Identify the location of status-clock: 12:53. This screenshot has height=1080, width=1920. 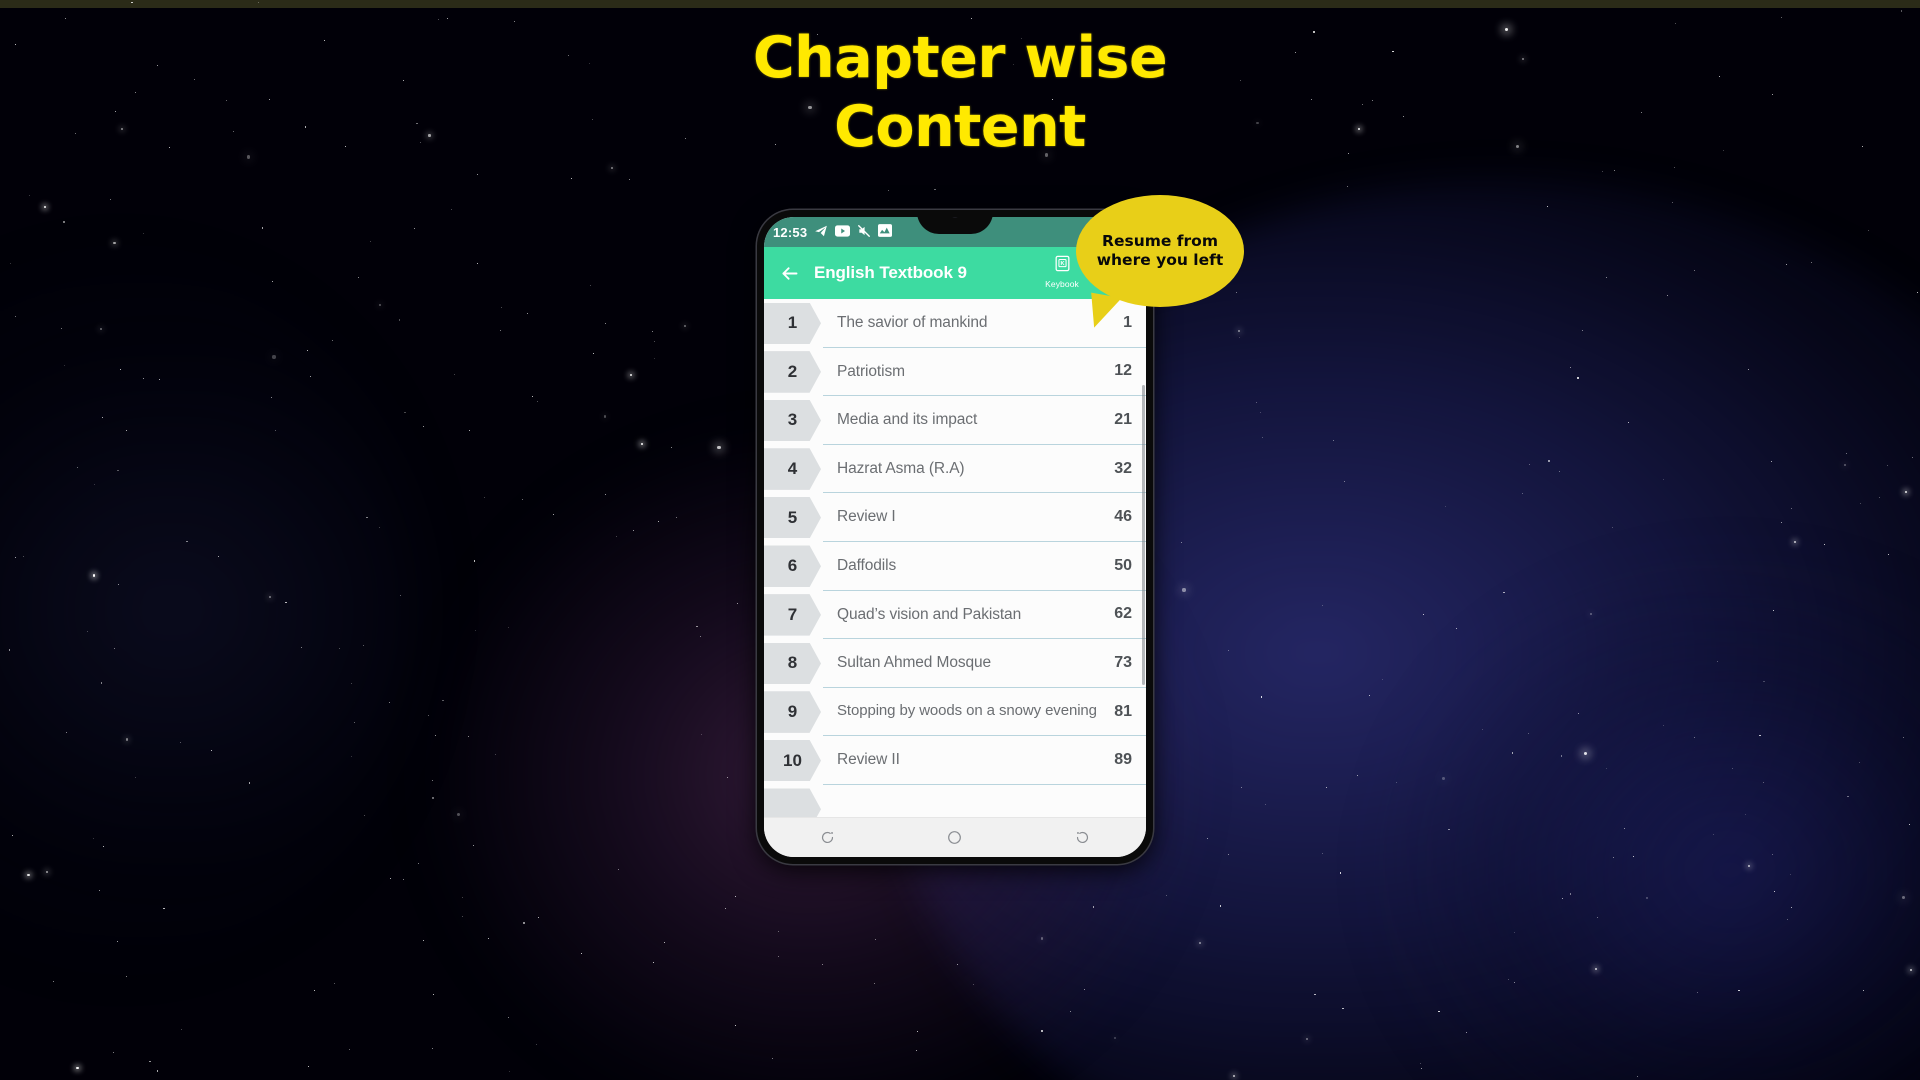
(790, 232).